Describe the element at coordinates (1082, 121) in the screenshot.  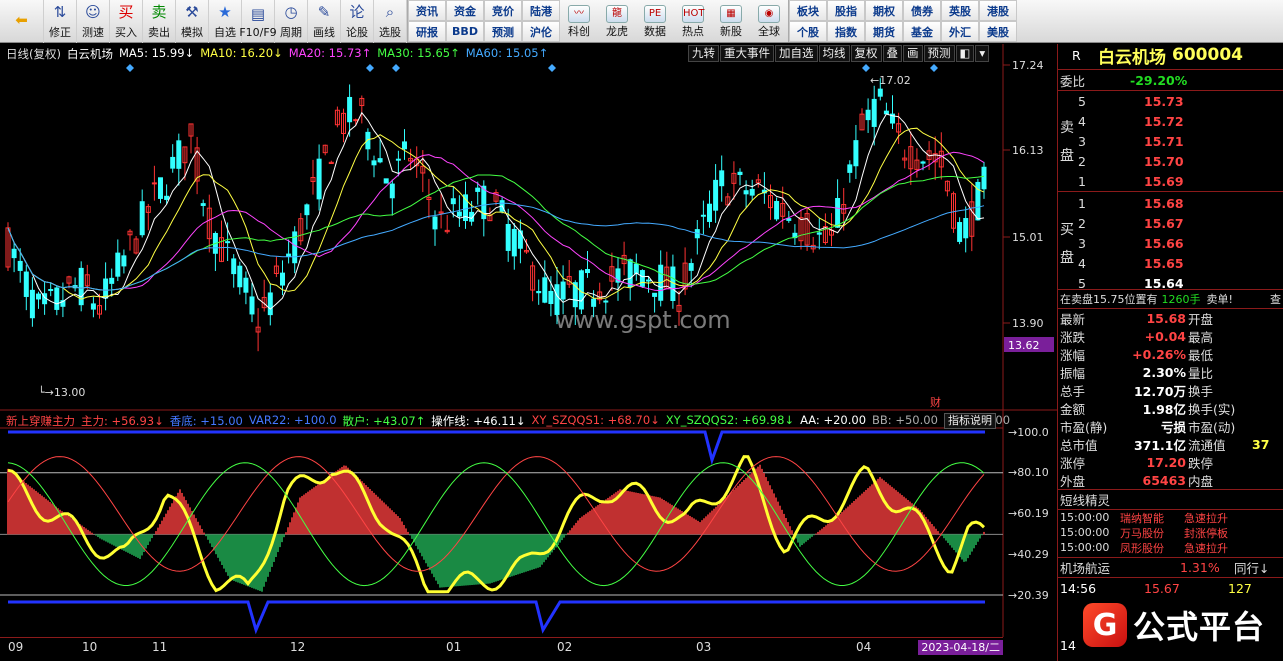
I see `sell-level: 4` at that location.